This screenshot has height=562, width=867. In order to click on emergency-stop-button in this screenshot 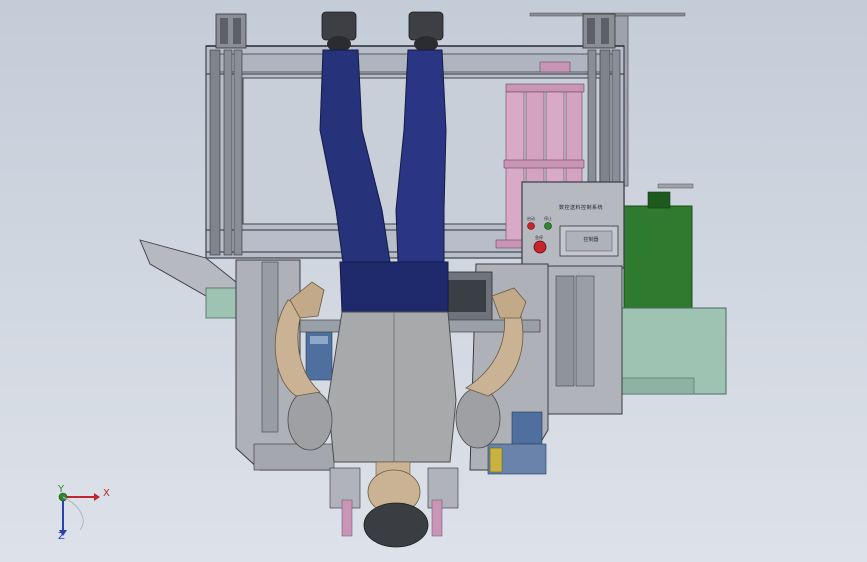, I will do `click(540, 247)`.